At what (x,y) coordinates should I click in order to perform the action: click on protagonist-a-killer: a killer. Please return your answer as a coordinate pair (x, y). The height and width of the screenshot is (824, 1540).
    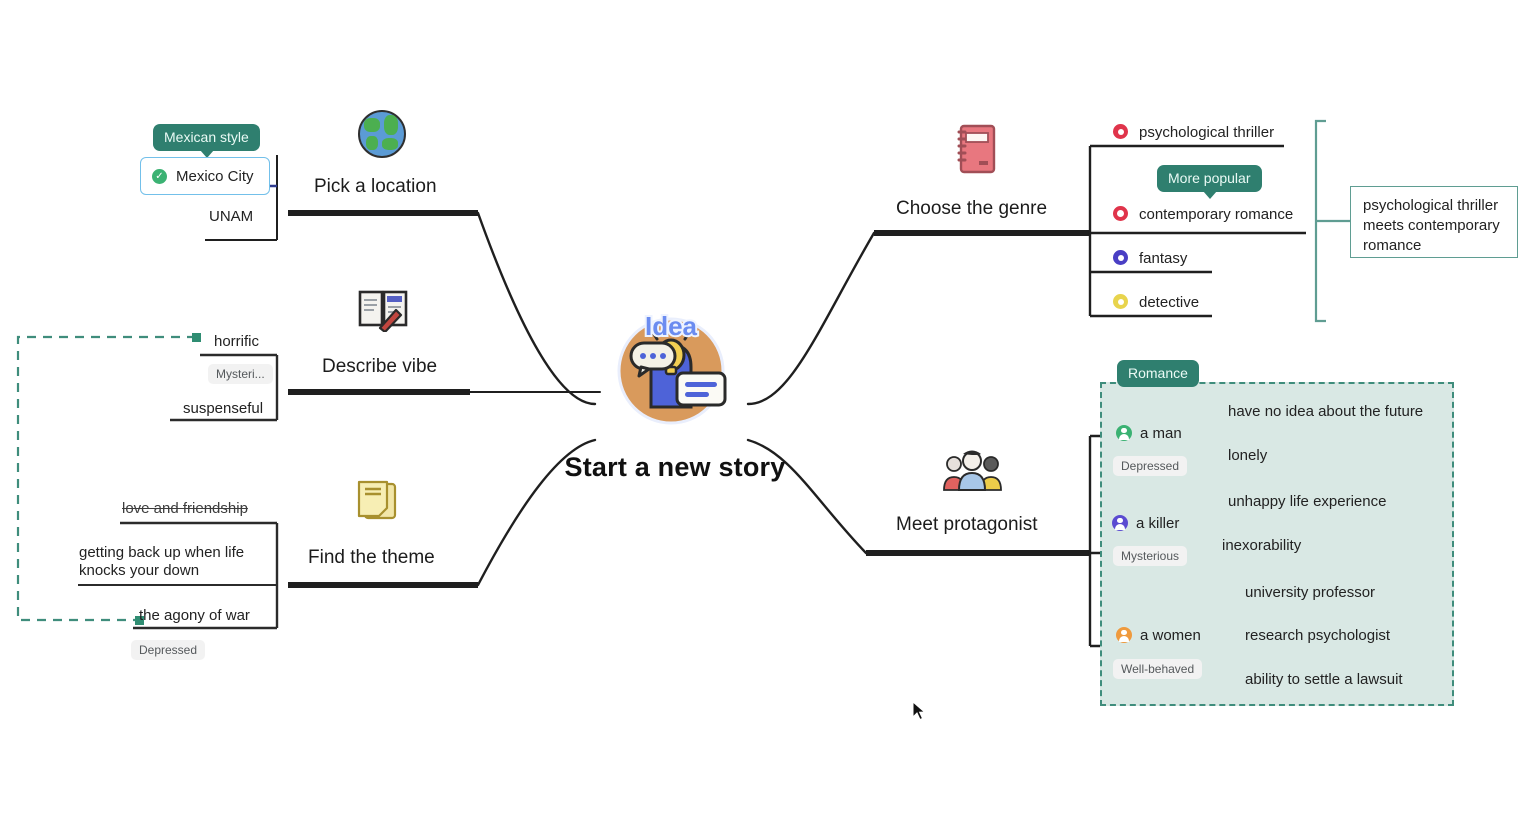
    Looking at the image, I should click on (1157, 523).